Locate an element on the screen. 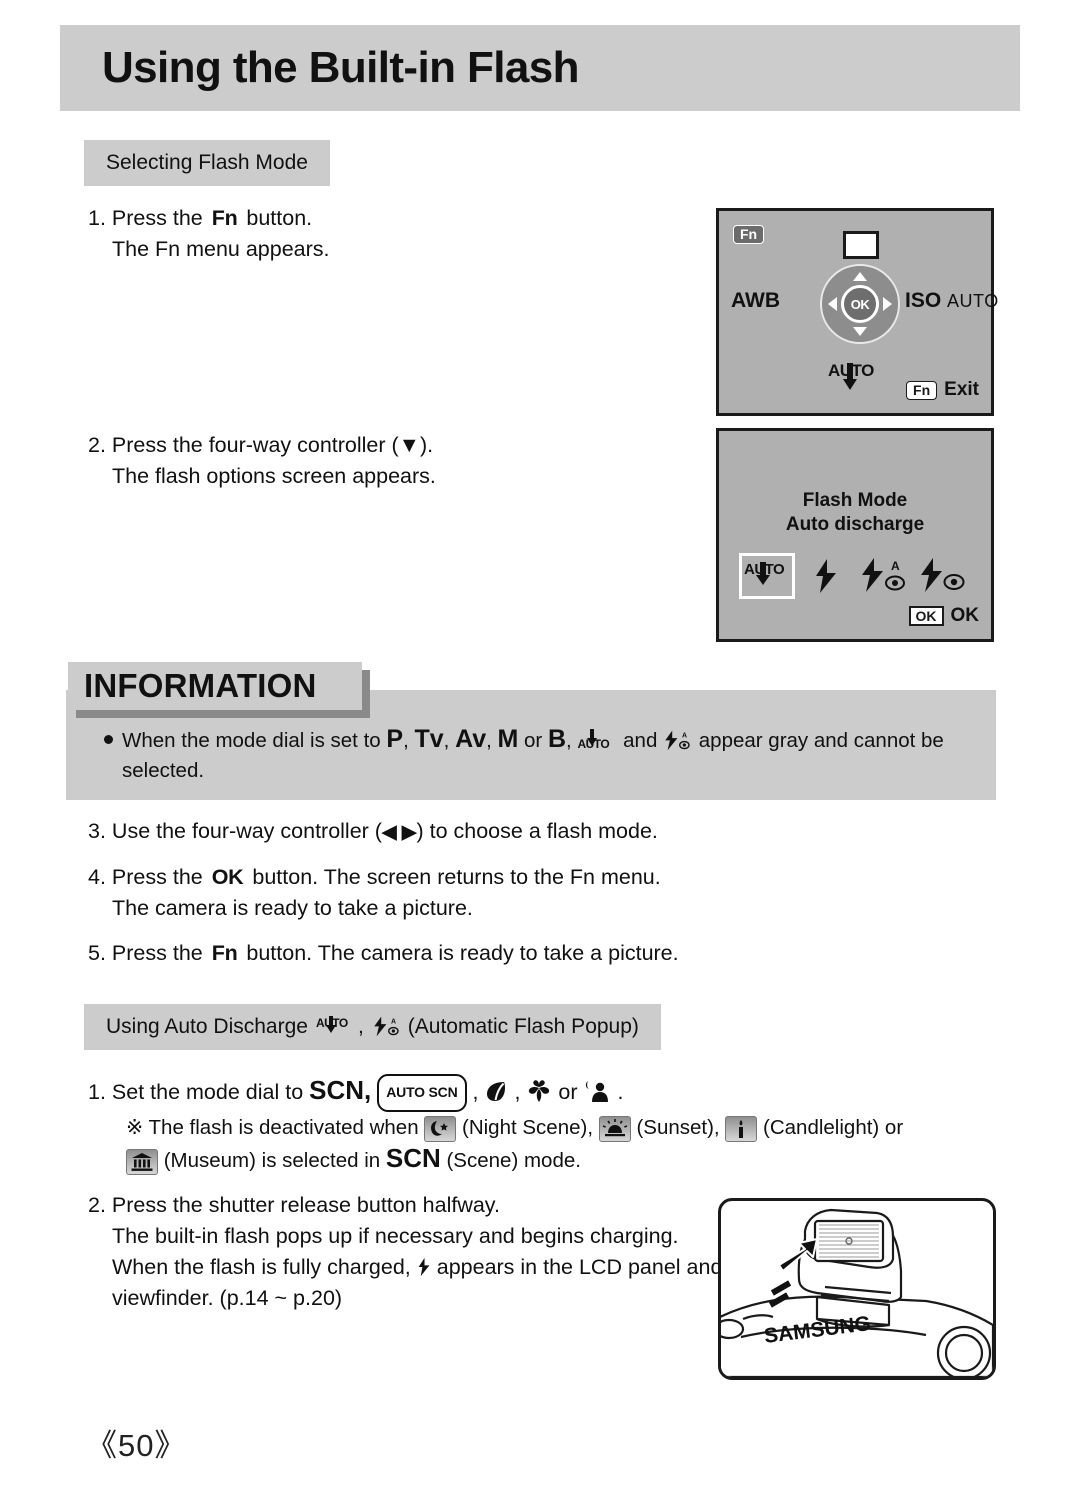  flash-bolt-icon is located at coordinates (825, 576).